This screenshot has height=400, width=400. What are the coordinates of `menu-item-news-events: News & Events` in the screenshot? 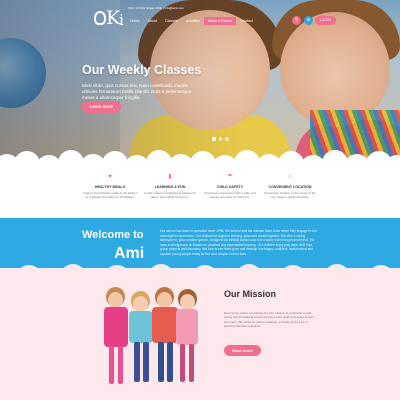 It's located at (220, 21).